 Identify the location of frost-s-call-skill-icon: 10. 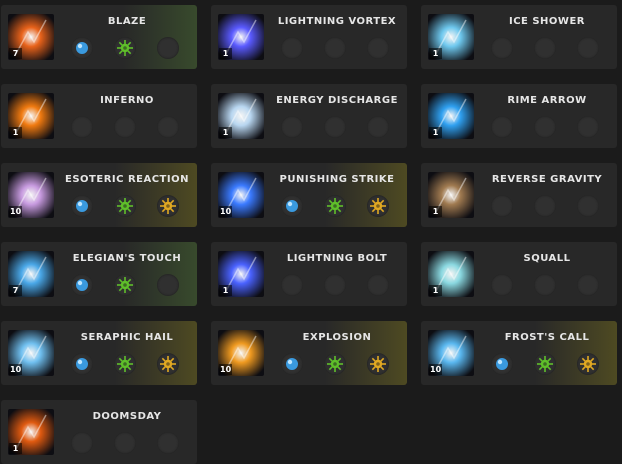
(451, 353).